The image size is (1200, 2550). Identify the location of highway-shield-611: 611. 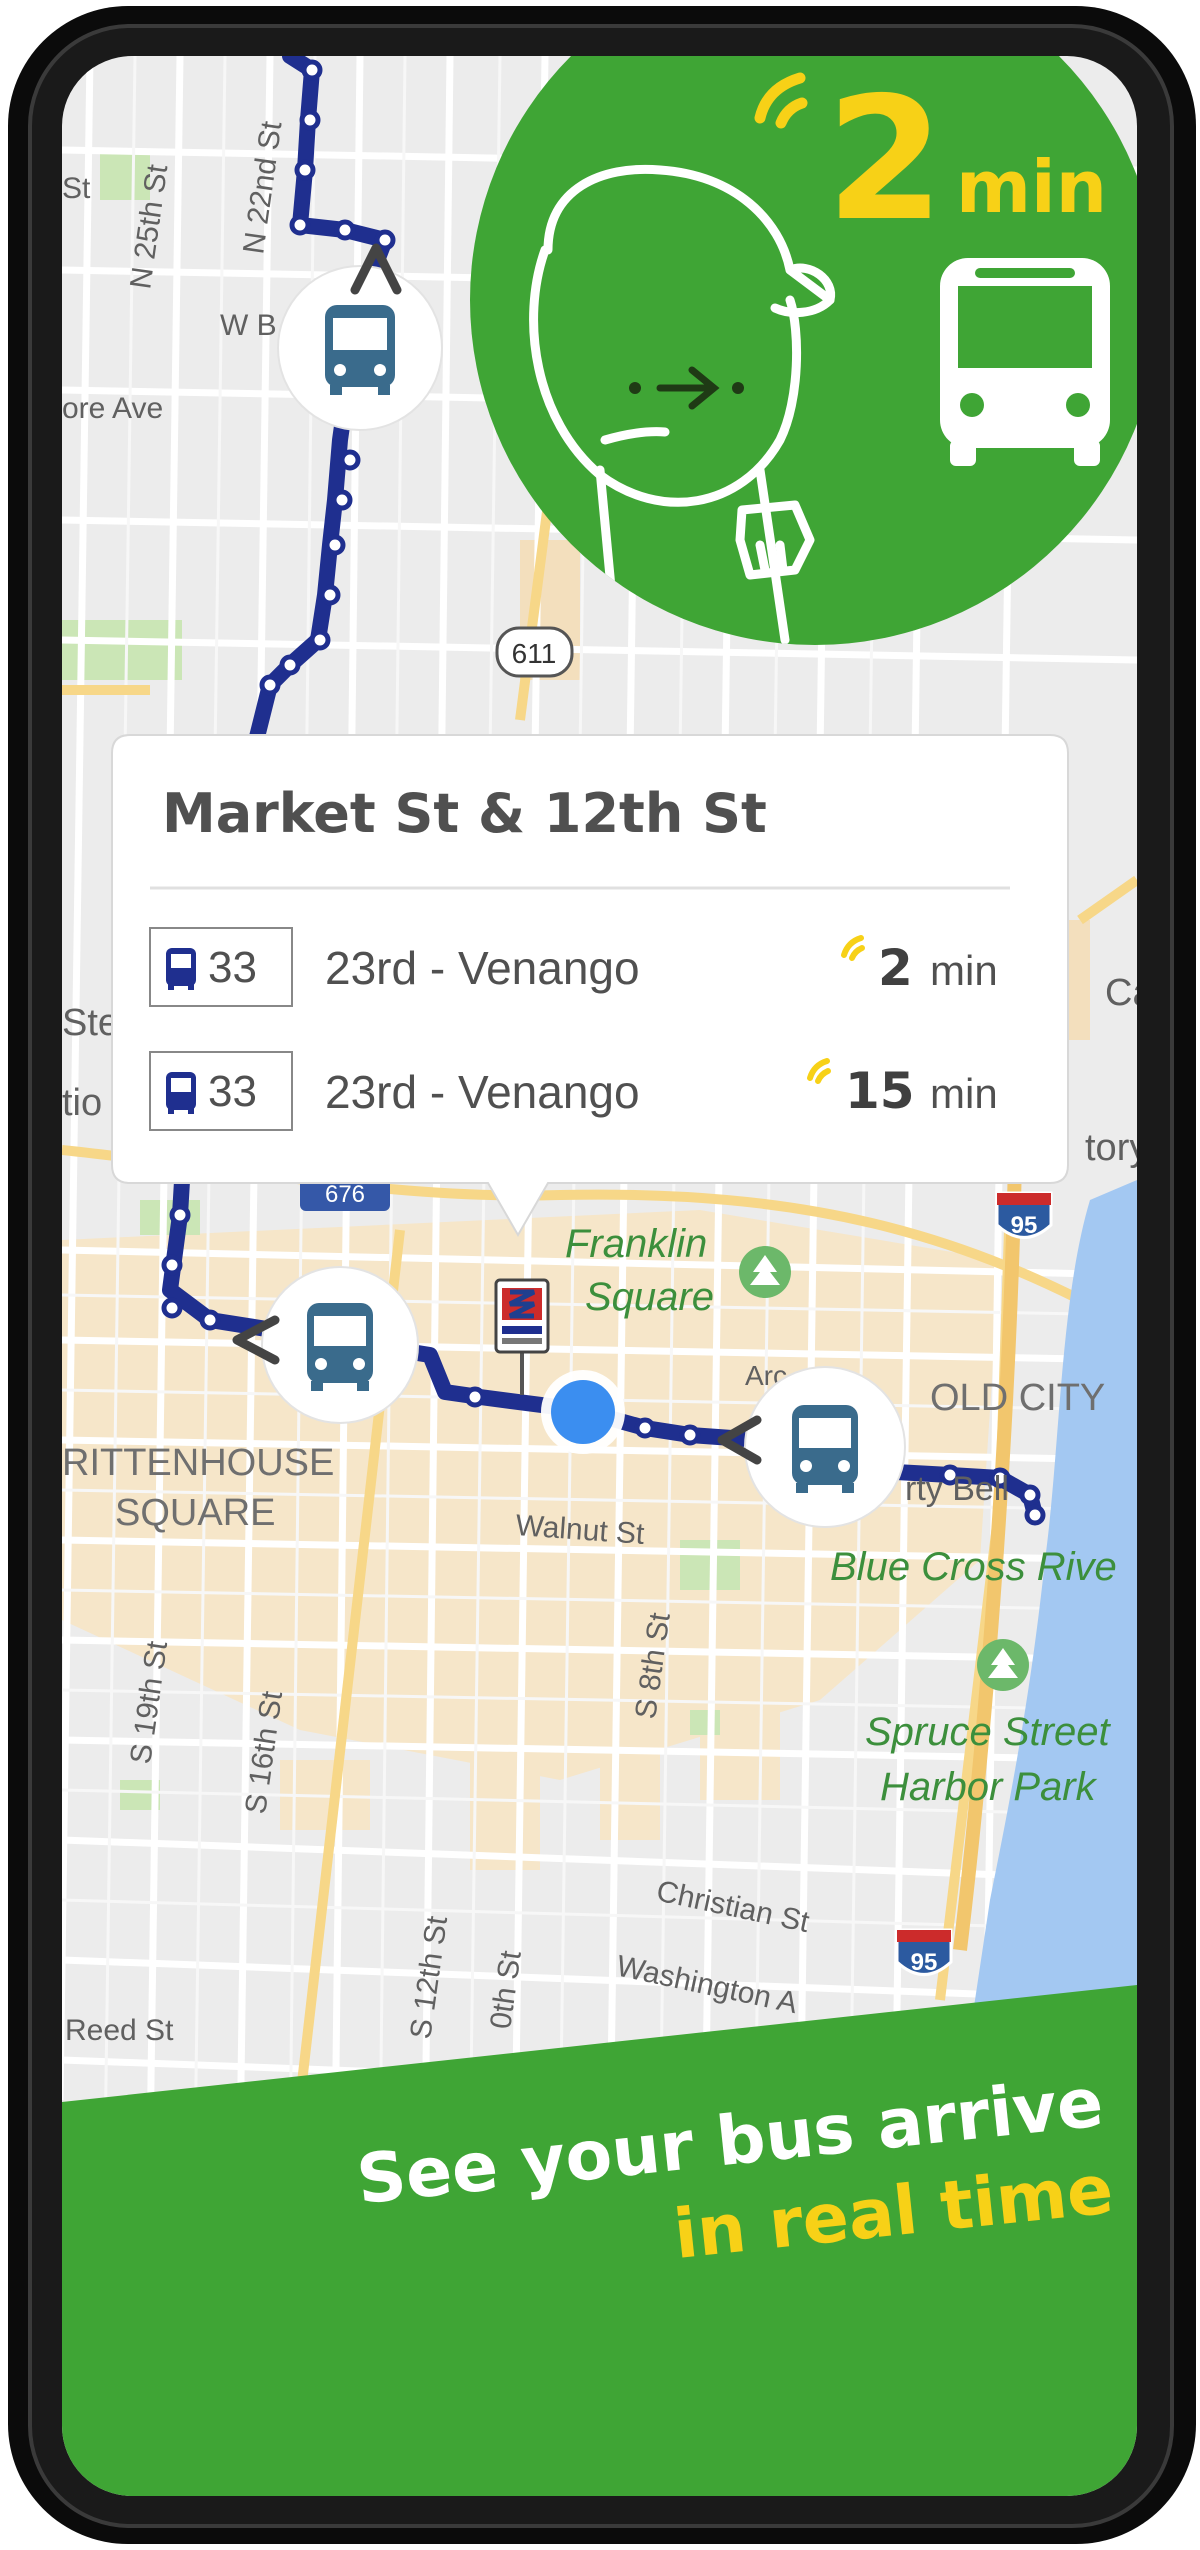
(534, 652).